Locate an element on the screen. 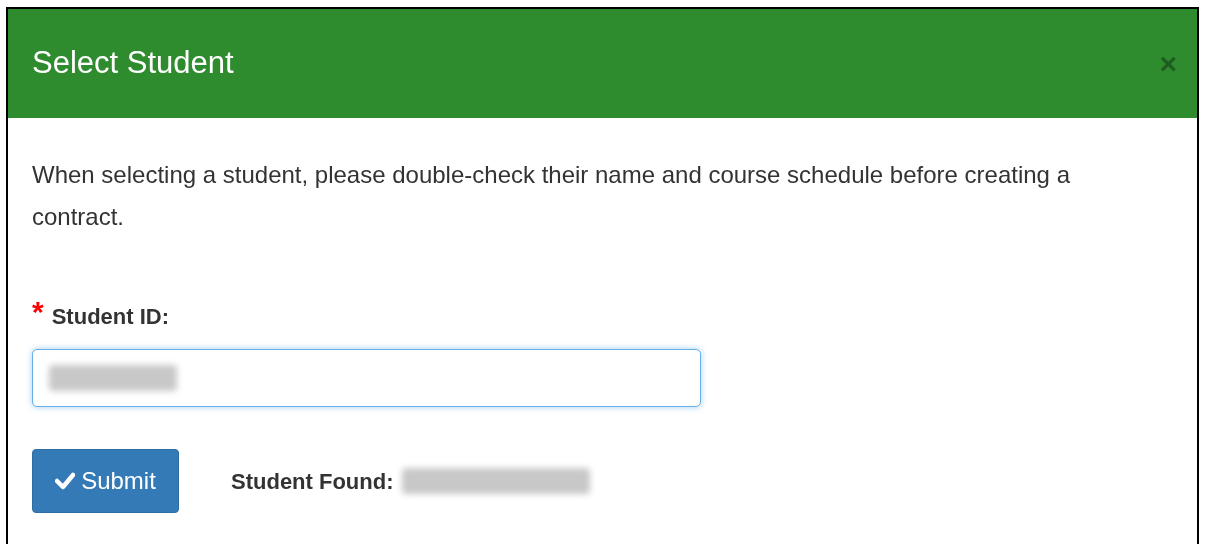 The image size is (1205, 544). submit-button: Submit is located at coordinates (105, 481).